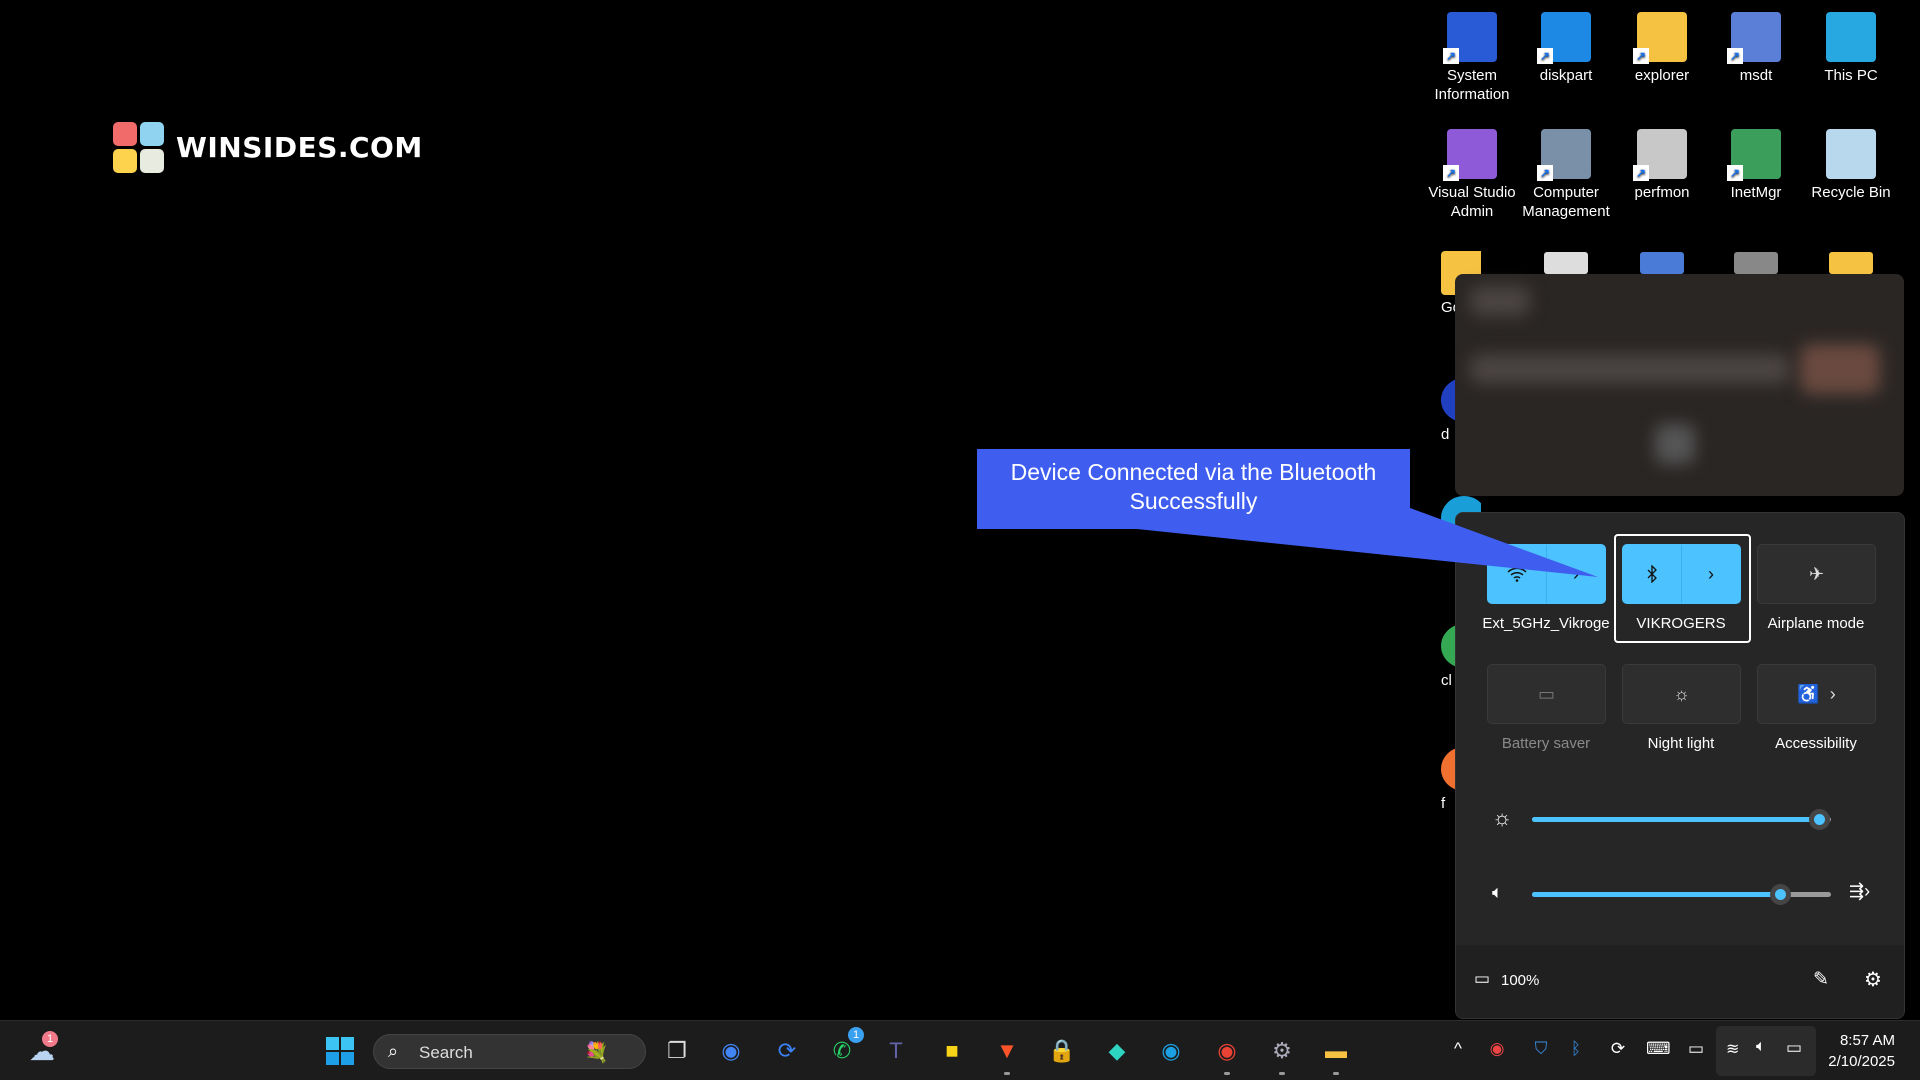  I want to click on volume-slider, so click(1681, 894).